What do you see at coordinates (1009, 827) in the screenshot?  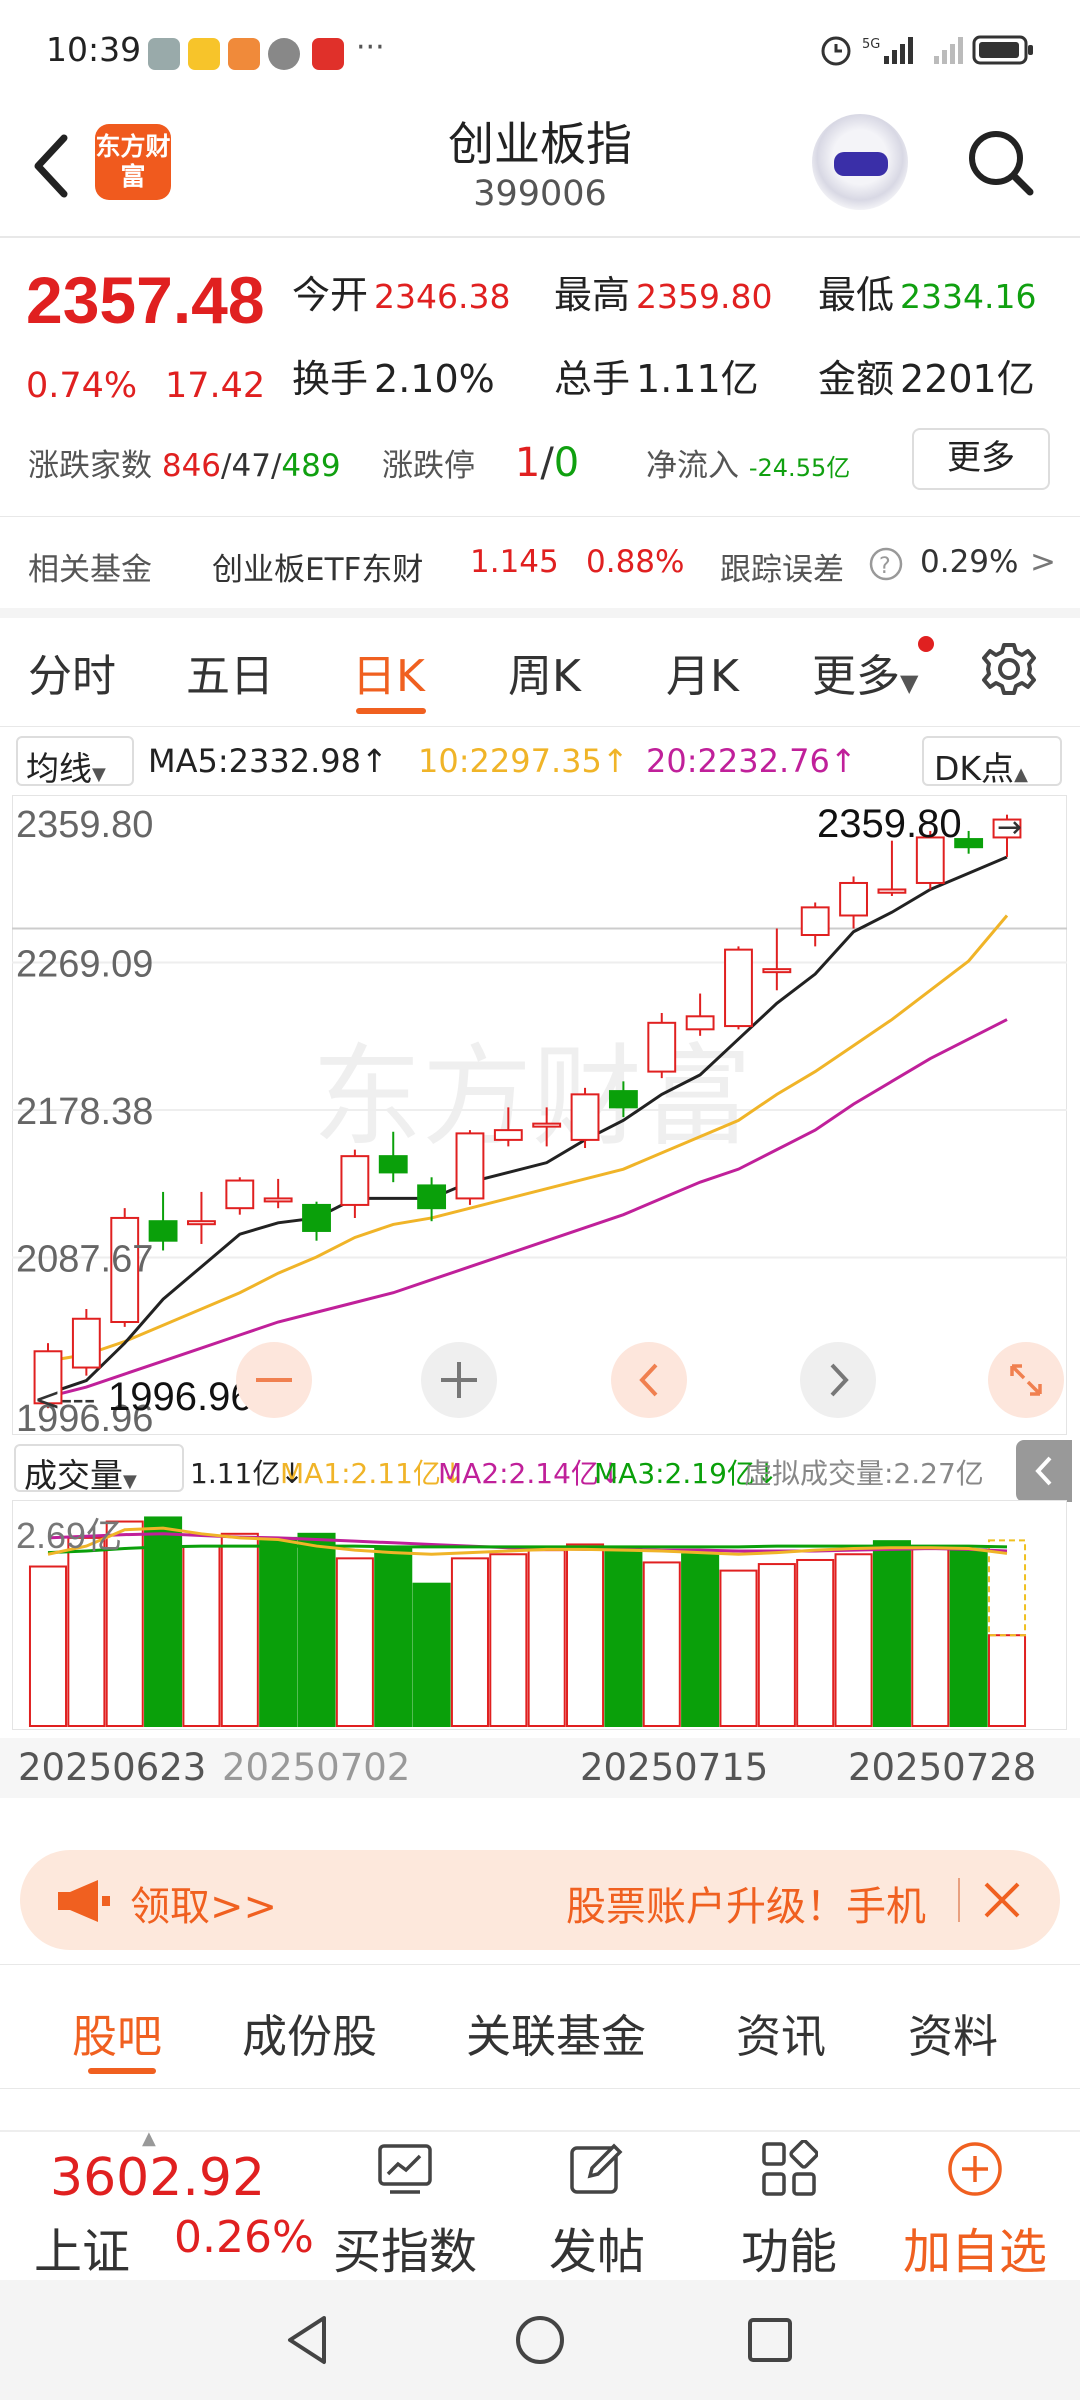 I see `high-marker-arrow: →` at bounding box center [1009, 827].